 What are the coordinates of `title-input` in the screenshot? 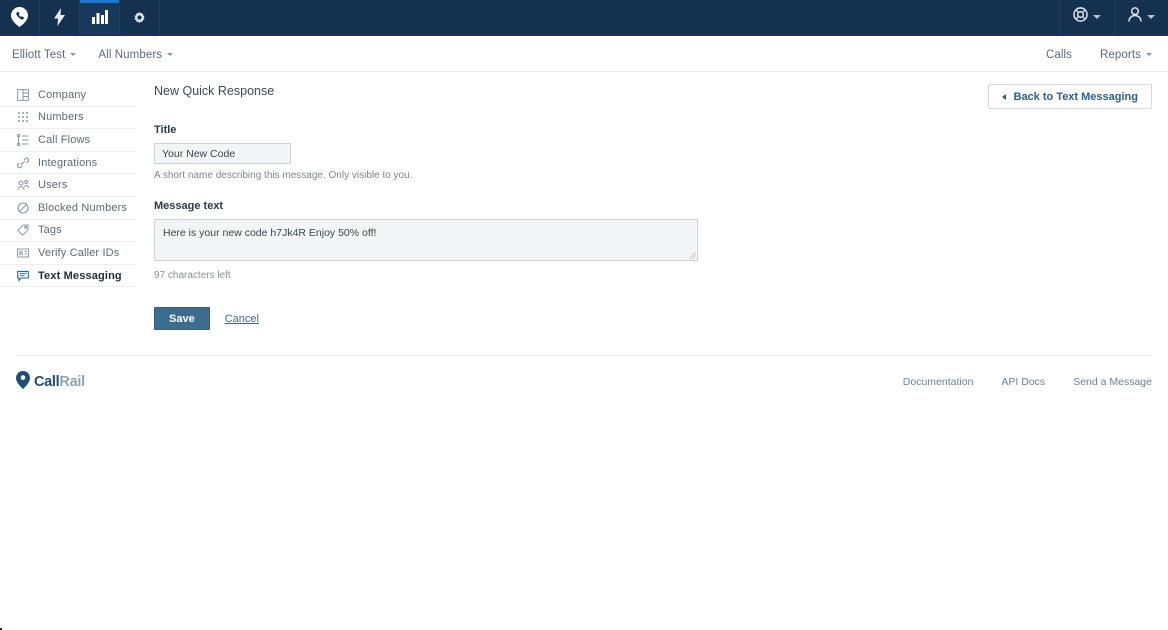 It's located at (222, 153).